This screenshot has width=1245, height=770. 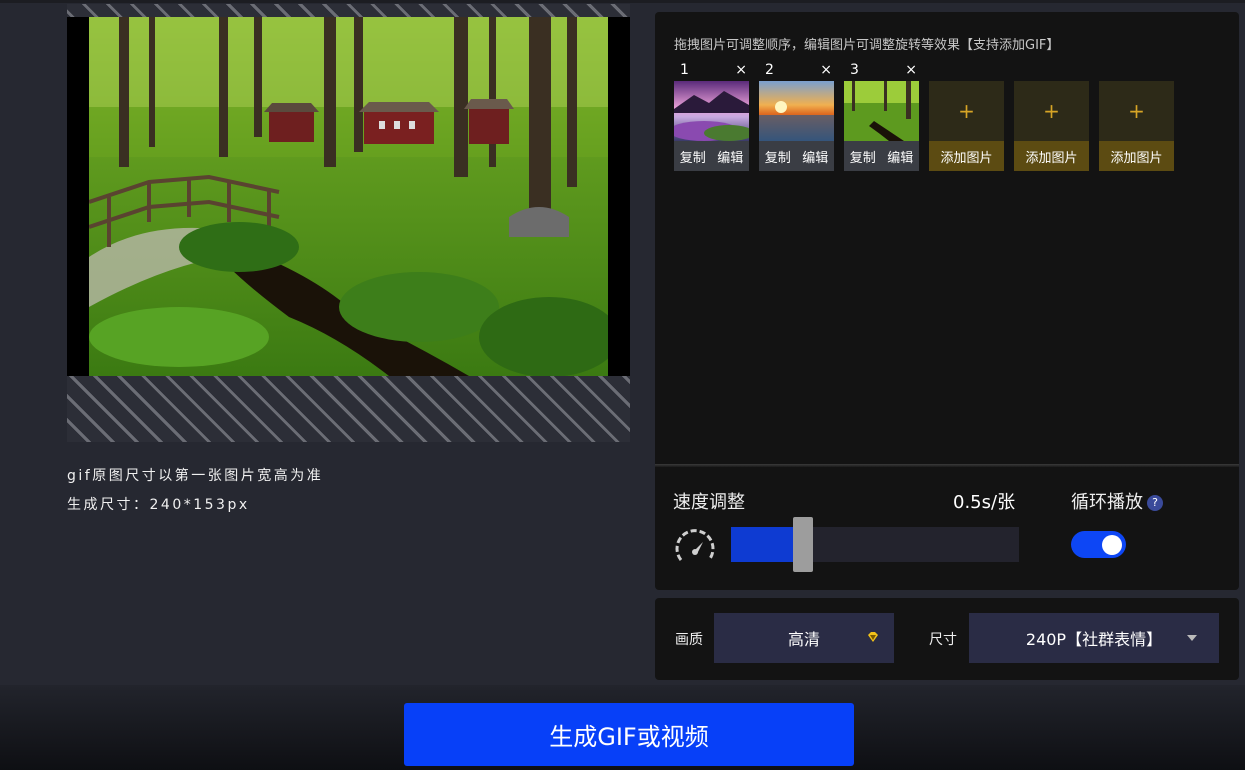 I want to click on thumbnail-number: 2, so click(x=769, y=70).